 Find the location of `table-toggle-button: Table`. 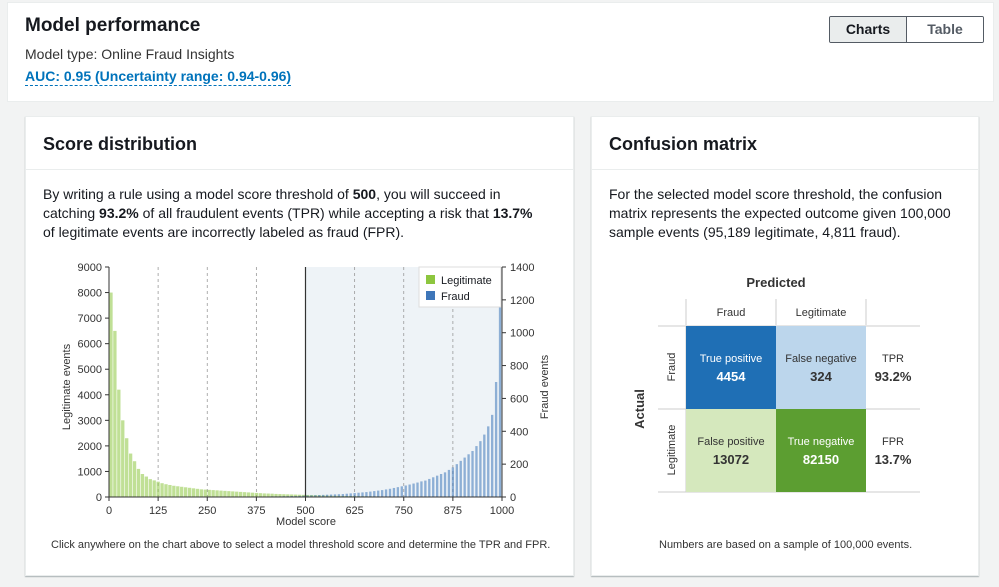

table-toggle-button: Table is located at coordinates (945, 29).